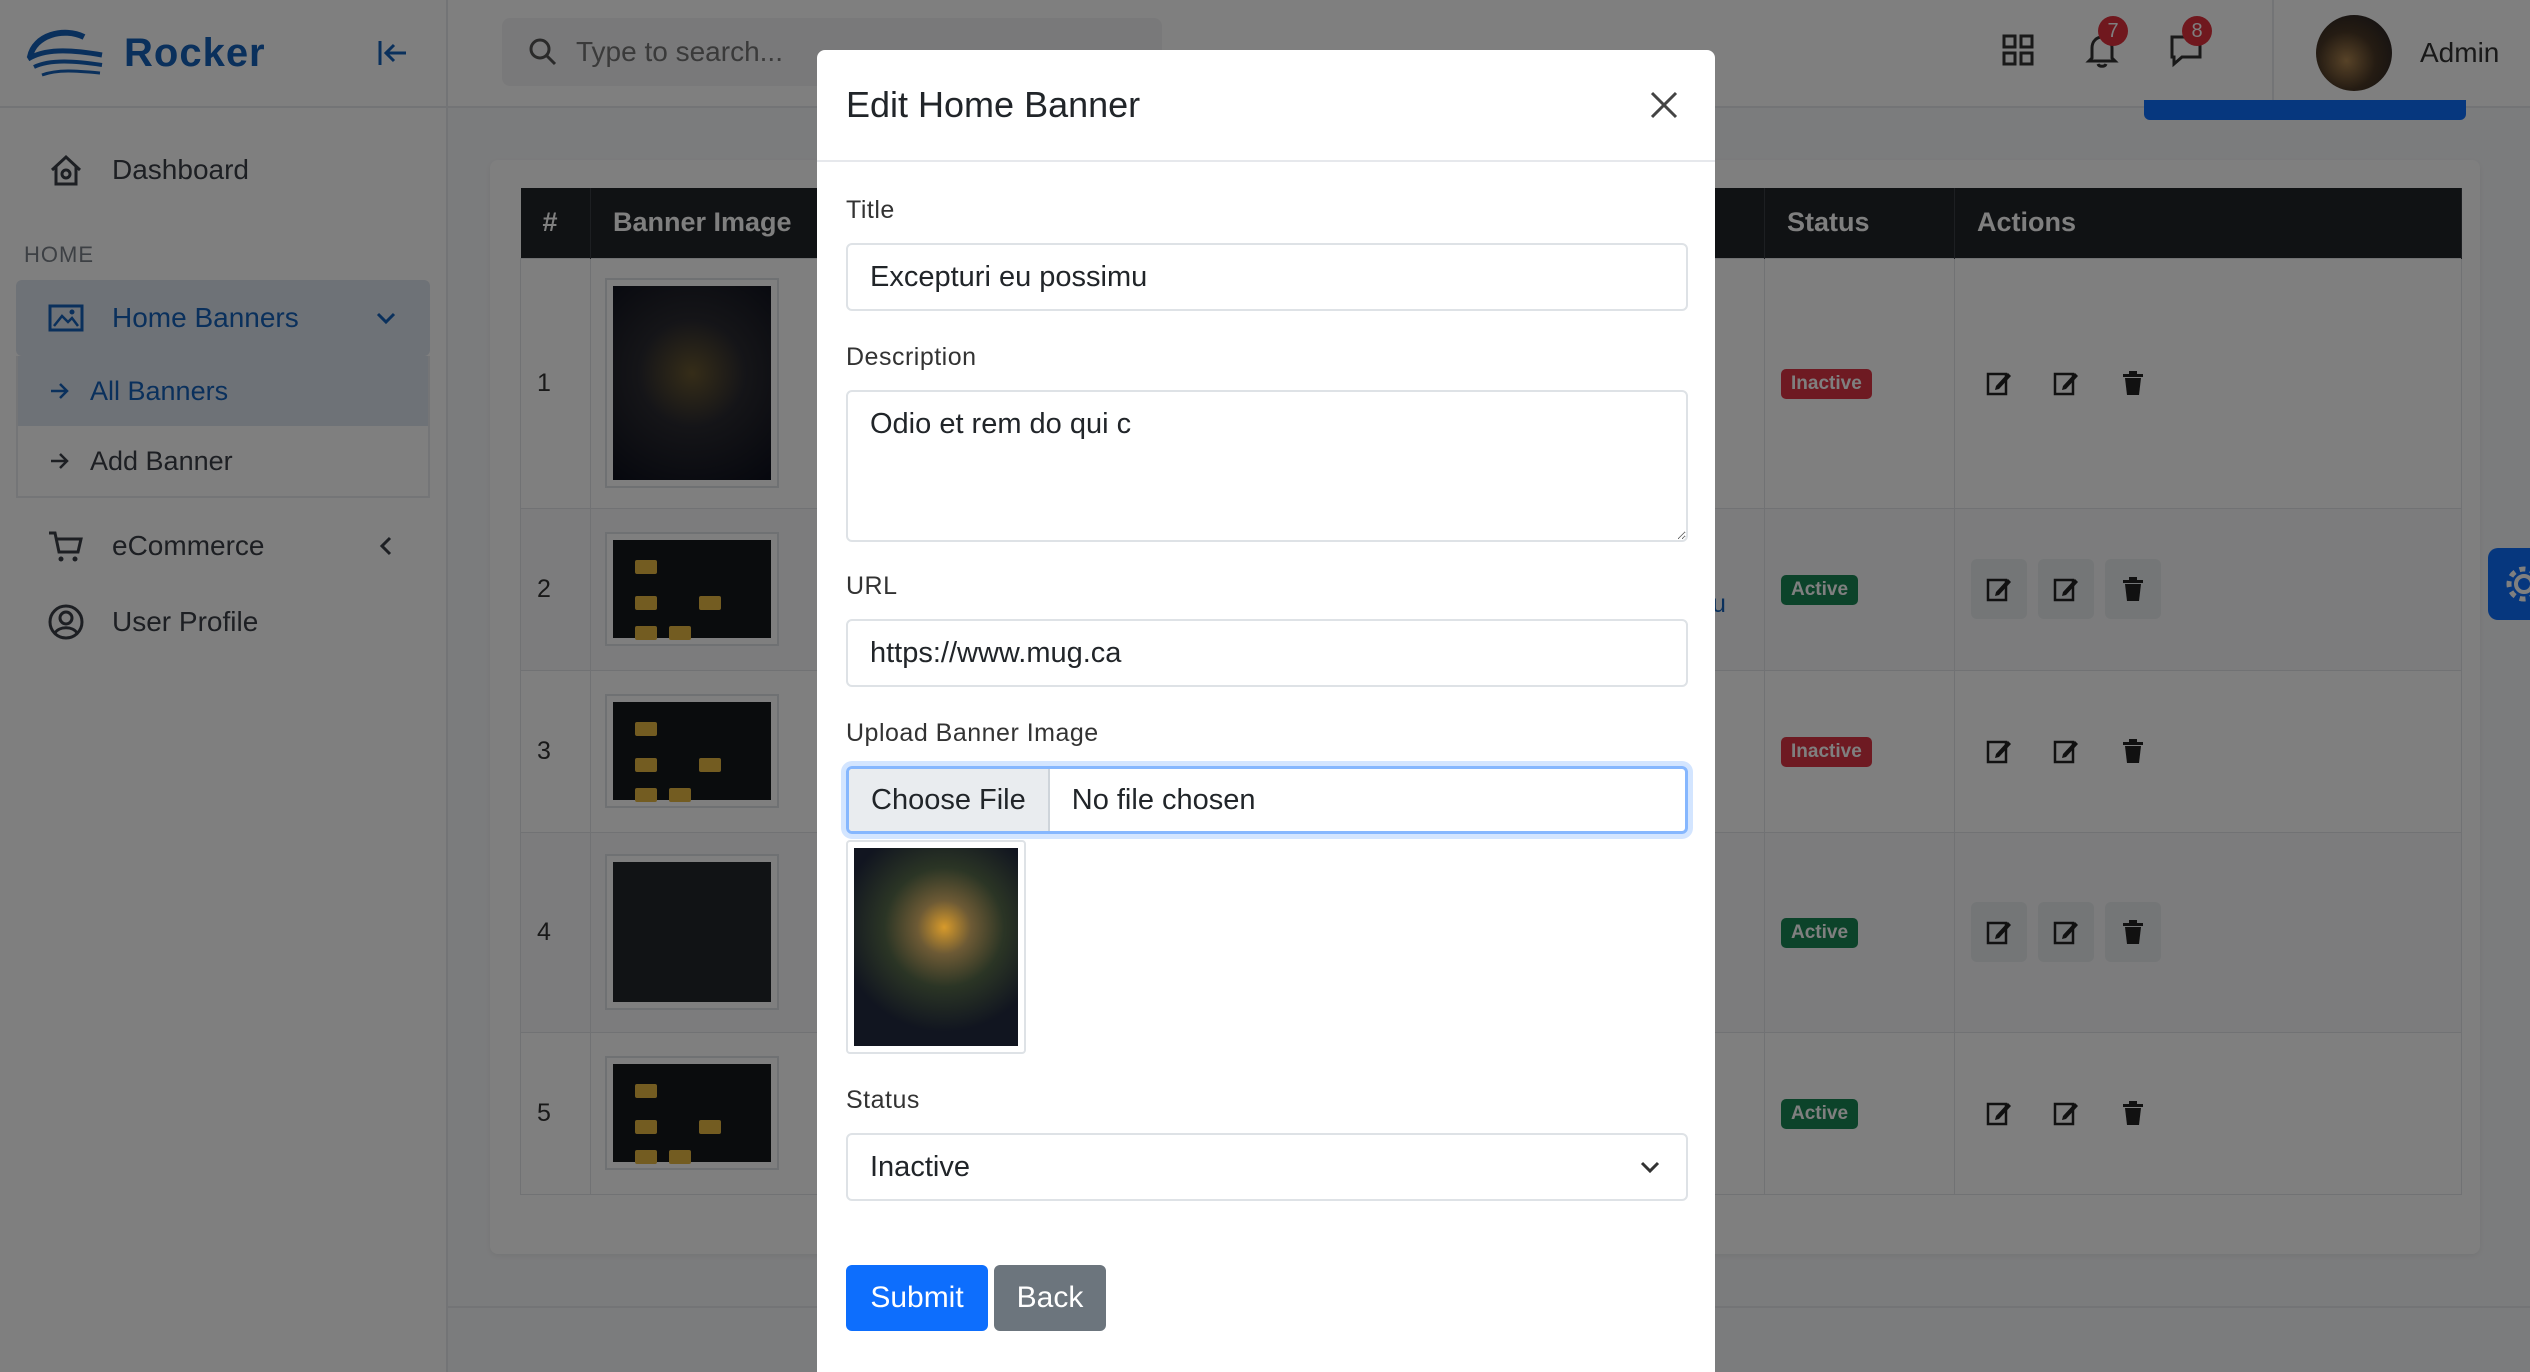 The width and height of the screenshot is (2530, 1372). I want to click on banner-preview-image, so click(936, 947).